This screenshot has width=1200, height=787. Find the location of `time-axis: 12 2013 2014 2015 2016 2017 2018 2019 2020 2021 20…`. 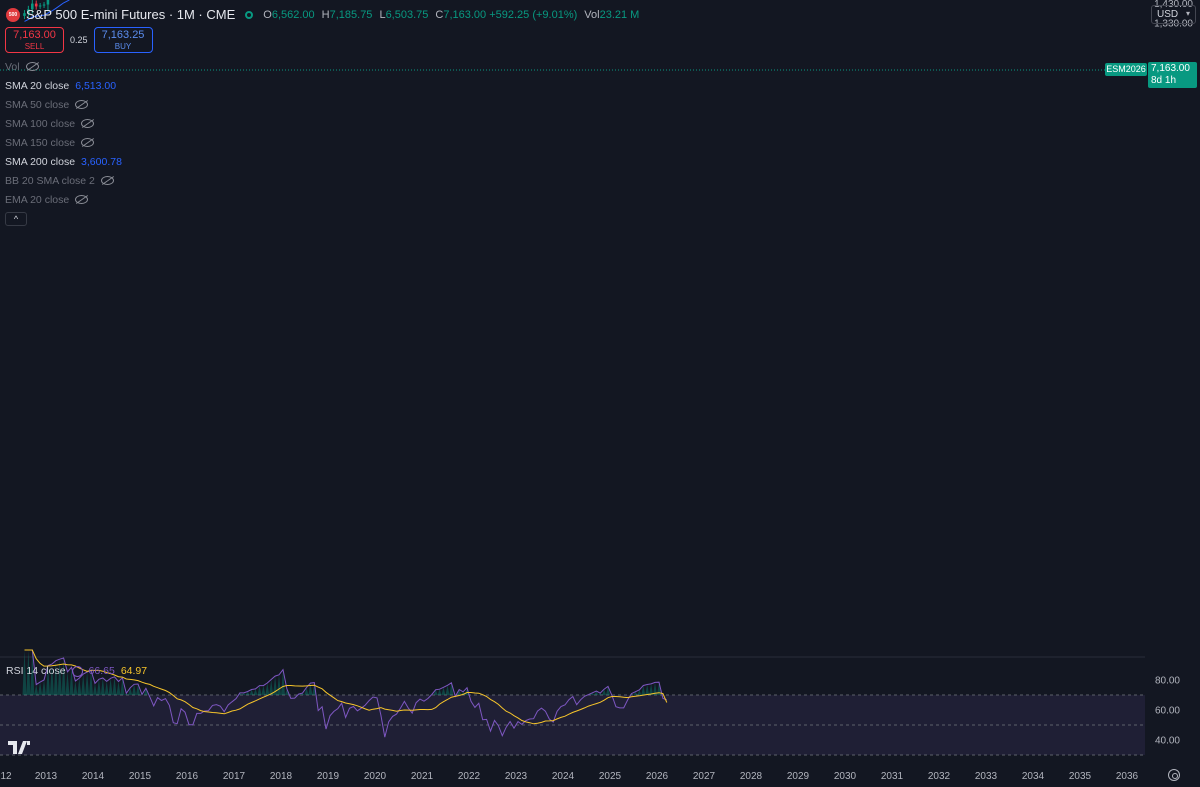

time-axis: 12 2013 2014 2015 2016 2017 2018 2019 2020 2021 20… is located at coordinates (569, 776).